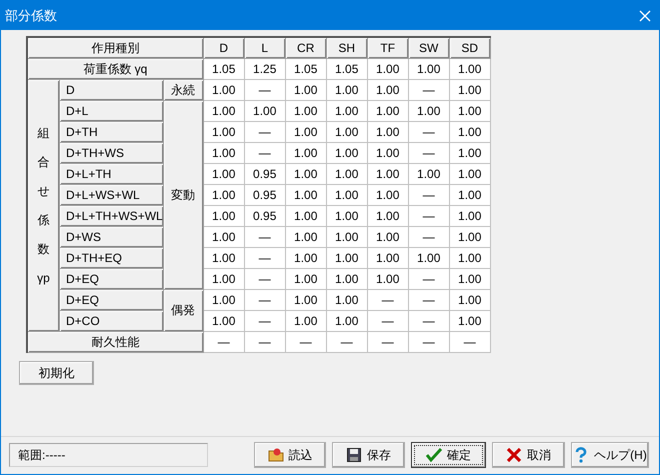 The height and width of the screenshot is (475, 660). Describe the element at coordinates (276, 454) in the screenshot. I see `folder-icon` at that location.